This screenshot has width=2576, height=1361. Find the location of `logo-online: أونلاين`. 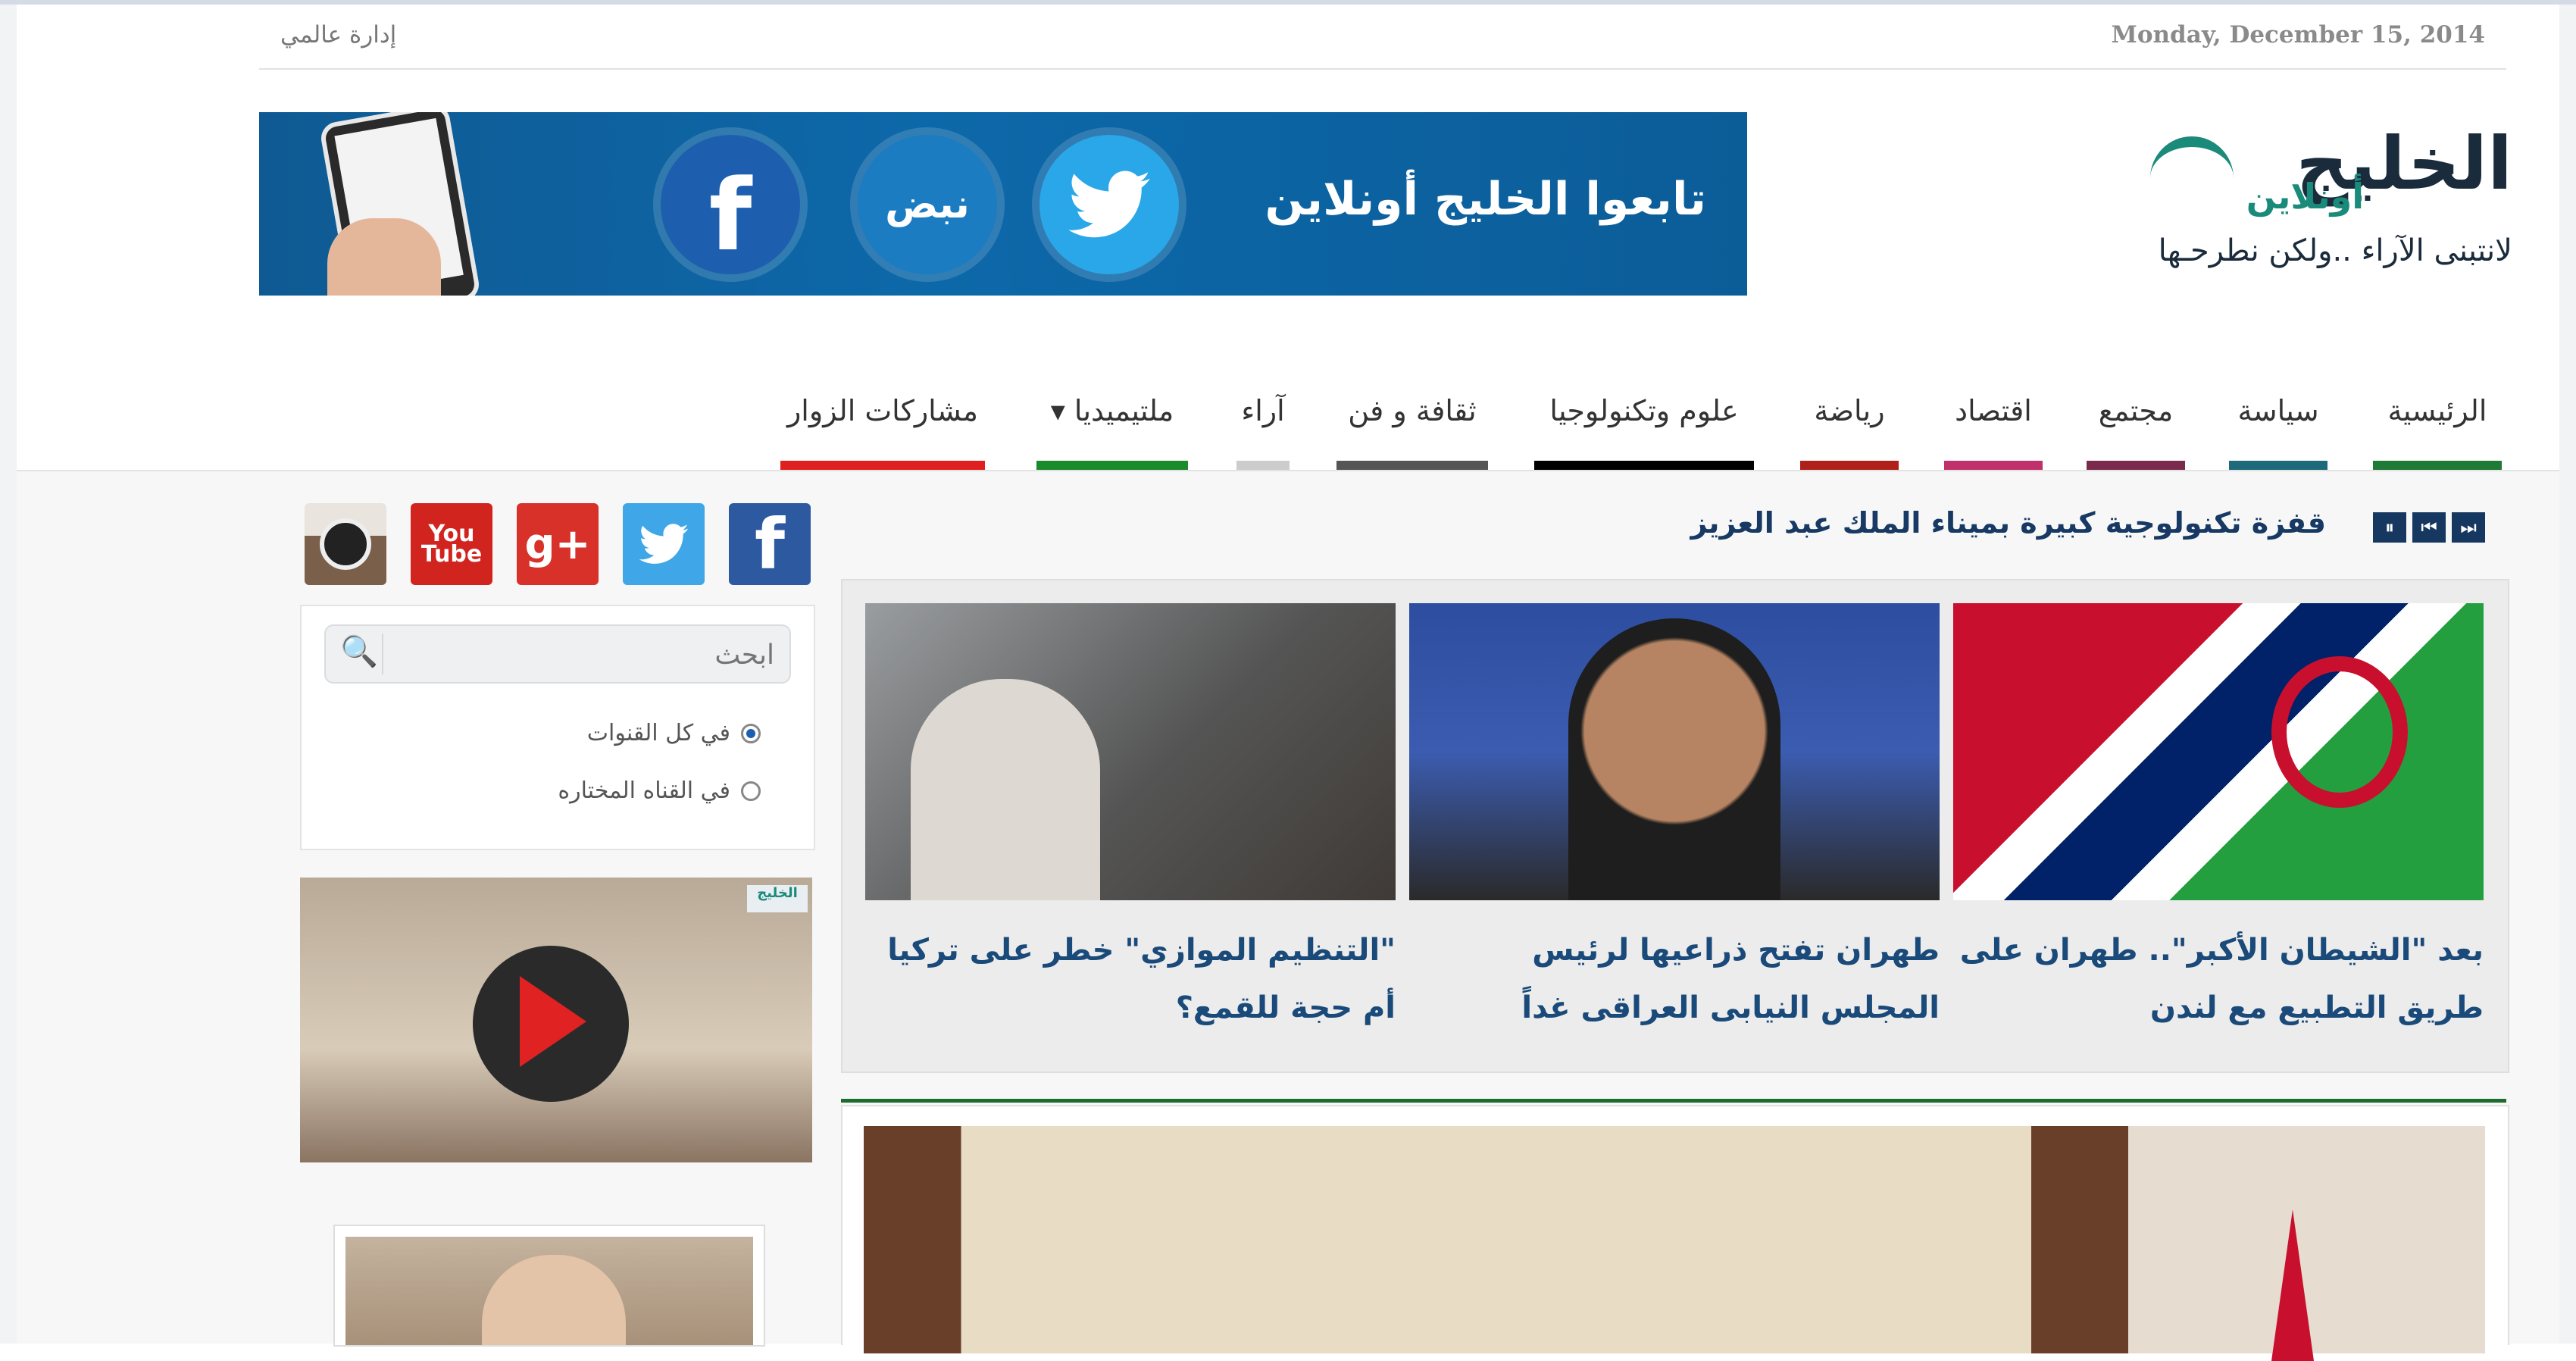

logo-online: أونلاين is located at coordinates (2305, 197).